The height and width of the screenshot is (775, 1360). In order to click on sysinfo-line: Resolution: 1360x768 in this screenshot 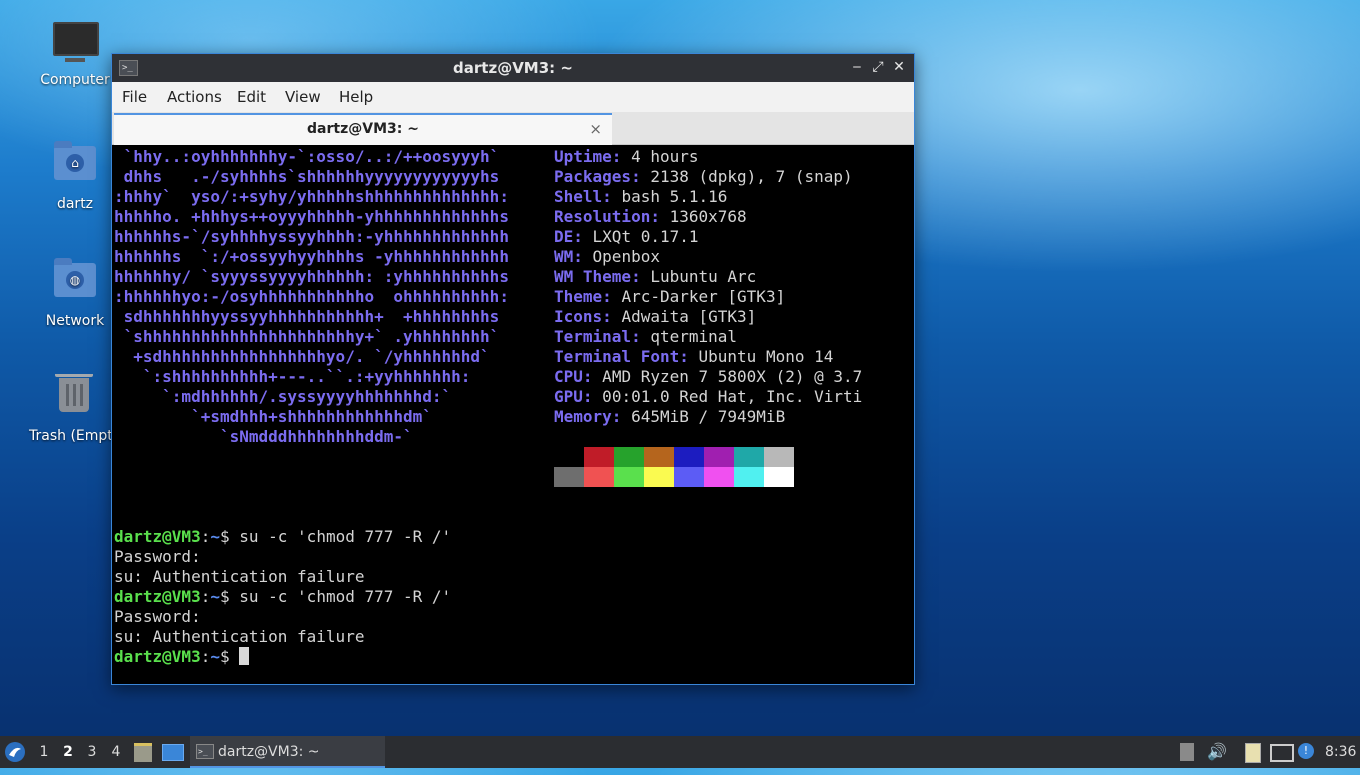, I will do `click(650, 217)`.